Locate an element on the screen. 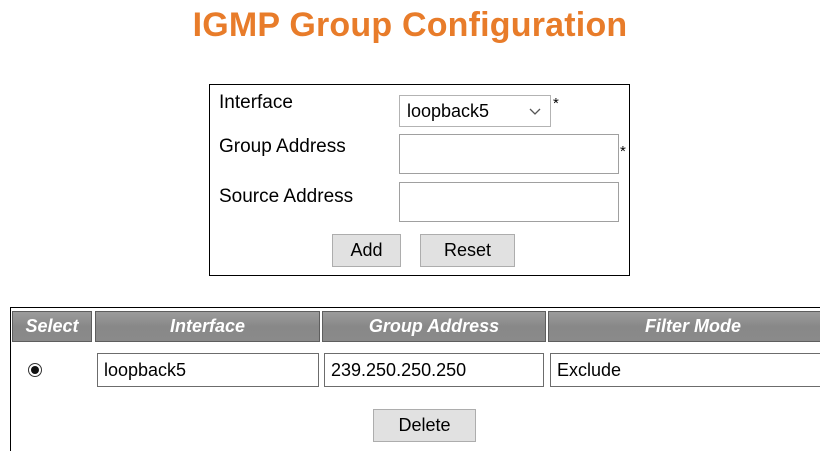 This screenshot has width=820, height=451. source-address-label: Source Address is located at coordinates (286, 196).